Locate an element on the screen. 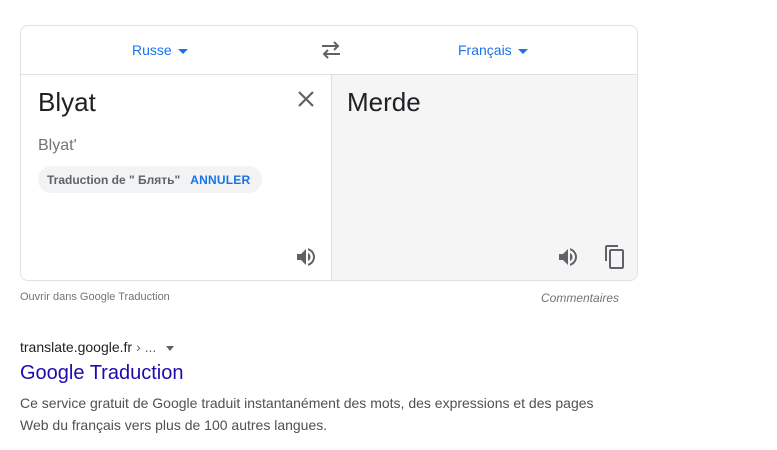 This screenshot has width=777, height=450. suggestion-word: Блять is located at coordinates (156, 179).